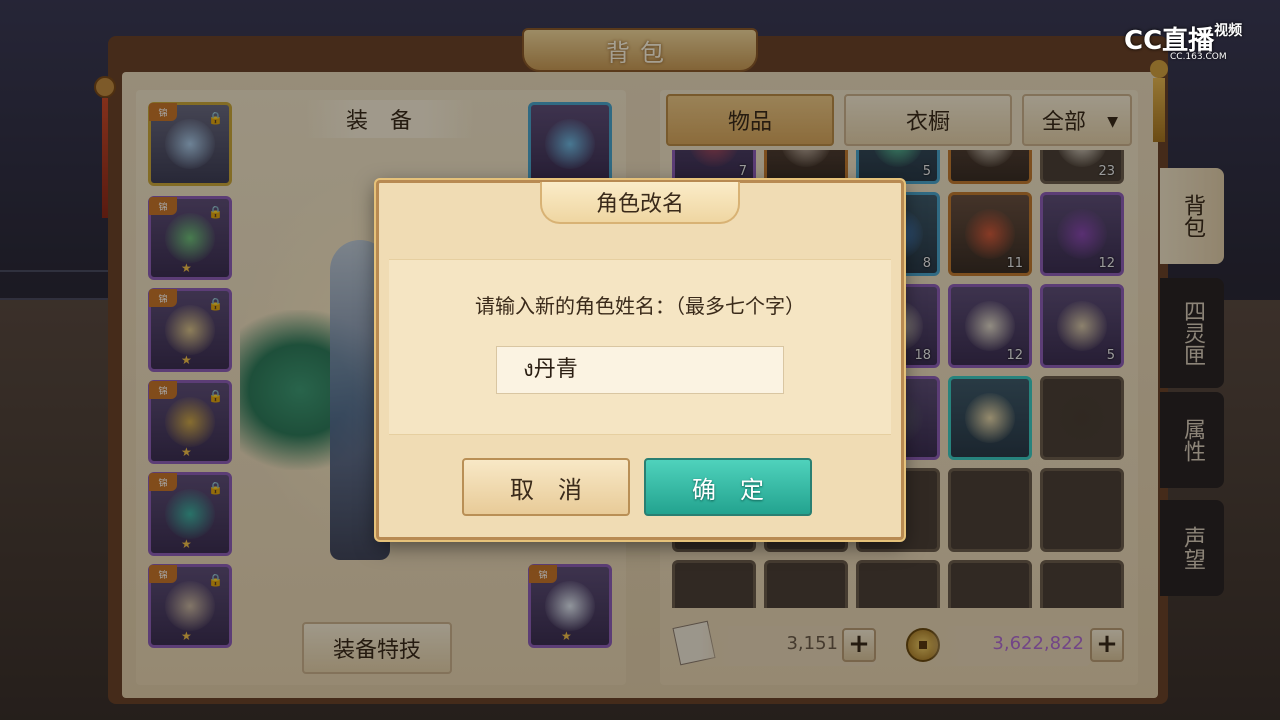  What do you see at coordinates (546, 487) in the screenshot?
I see `cancel-button: 取消` at bounding box center [546, 487].